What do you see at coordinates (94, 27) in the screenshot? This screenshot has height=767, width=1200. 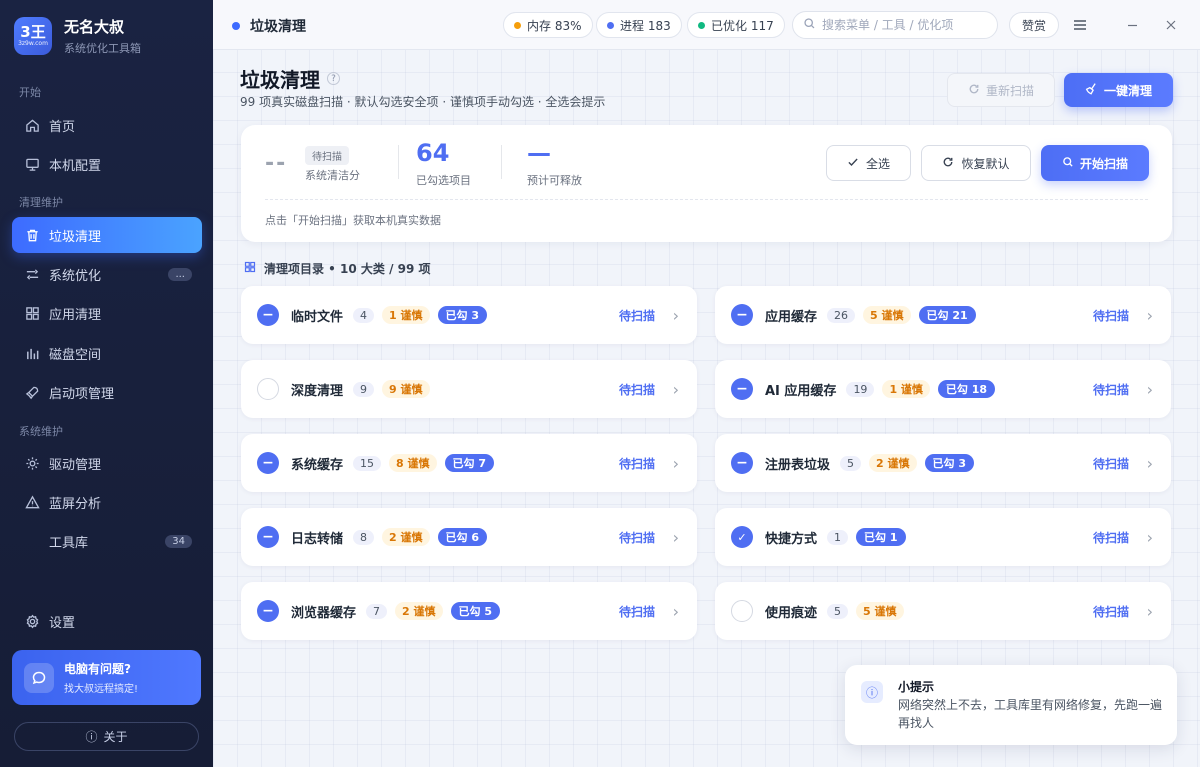 I see `app-name: 无名大叔` at bounding box center [94, 27].